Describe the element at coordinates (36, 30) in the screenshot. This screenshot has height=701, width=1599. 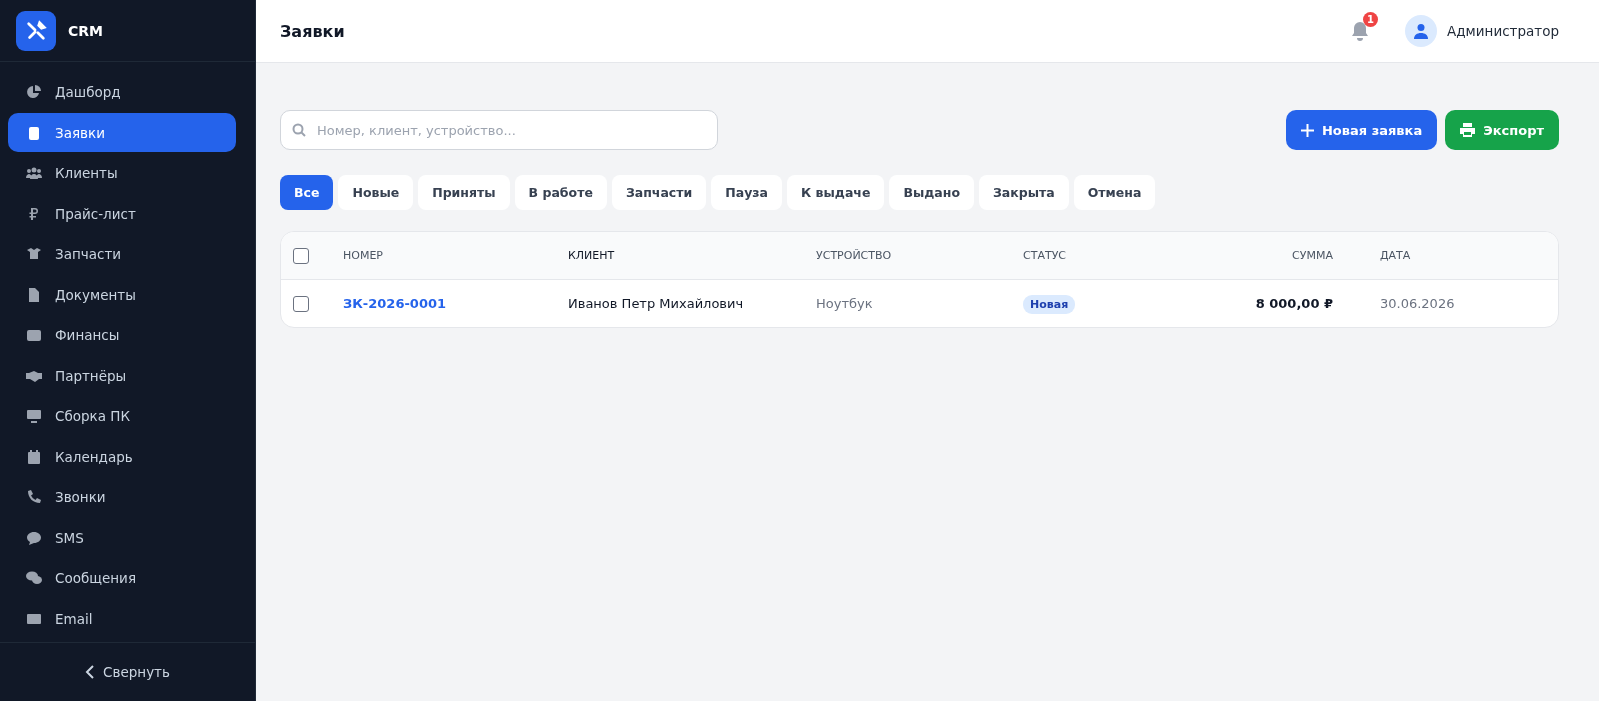
I see `logo-icon` at that location.